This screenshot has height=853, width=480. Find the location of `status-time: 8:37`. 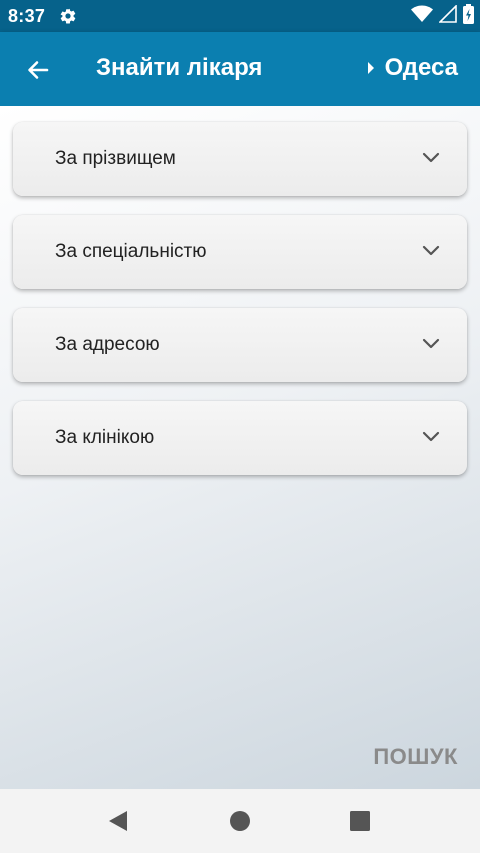

status-time: 8:37 is located at coordinates (27, 15).